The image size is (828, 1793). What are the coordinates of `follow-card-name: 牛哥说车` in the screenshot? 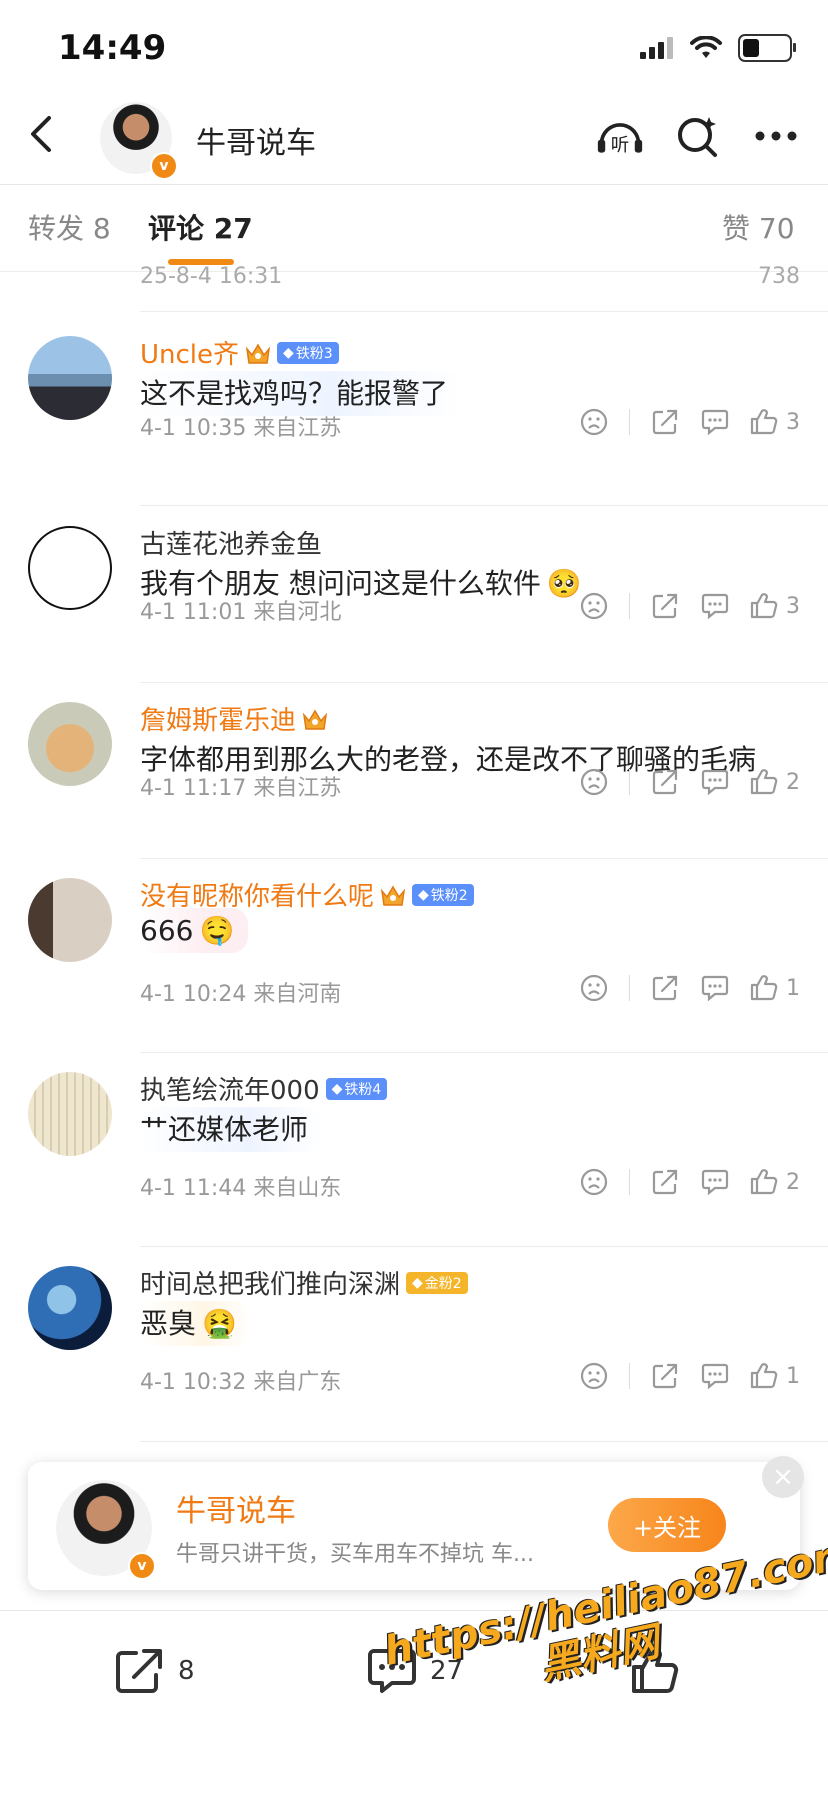 It's located at (236, 1508).